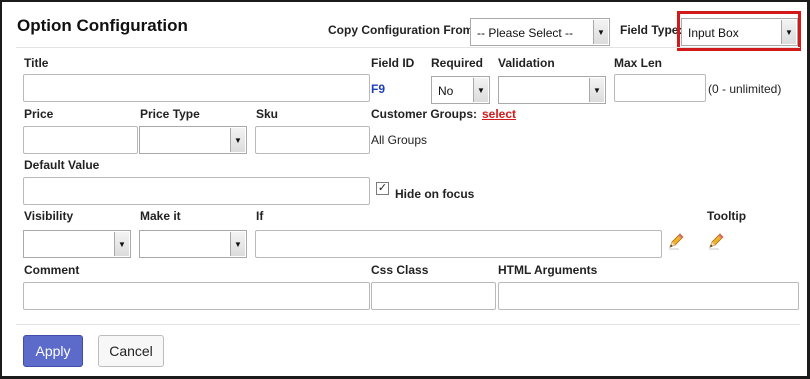  Describe the element at coordinates (739, 31) in the screenshot. I see `field-type-highlight` at that location.